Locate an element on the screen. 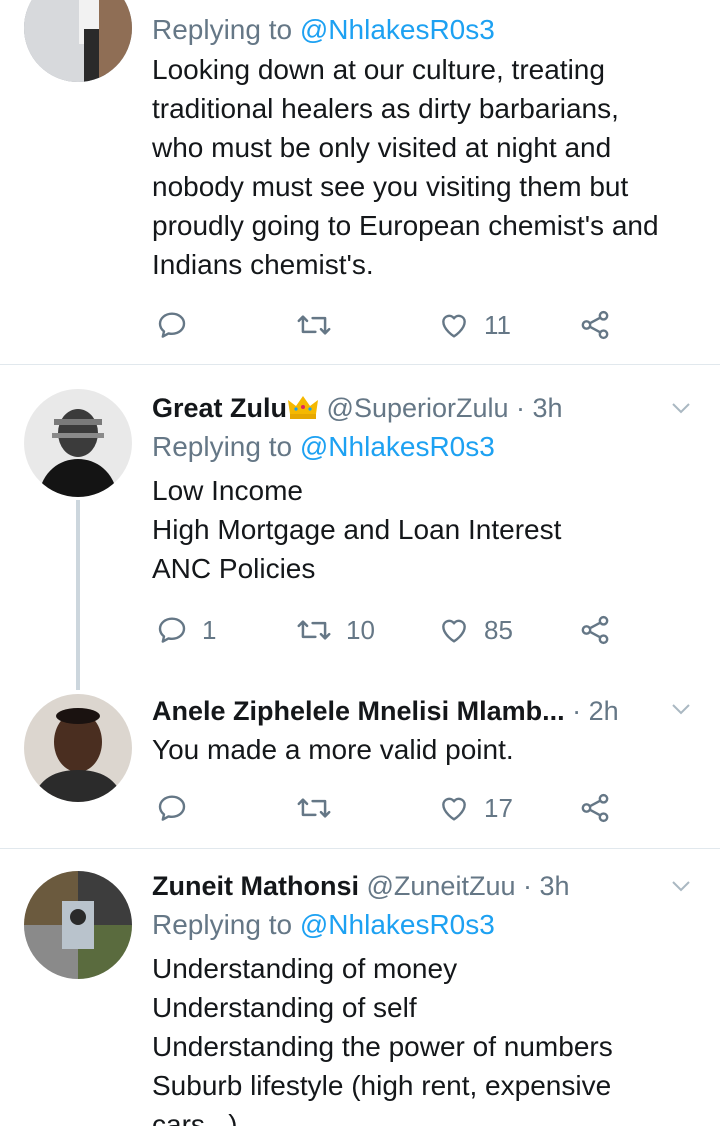  retweet-button: 10 is located at coordinates (335, 630).